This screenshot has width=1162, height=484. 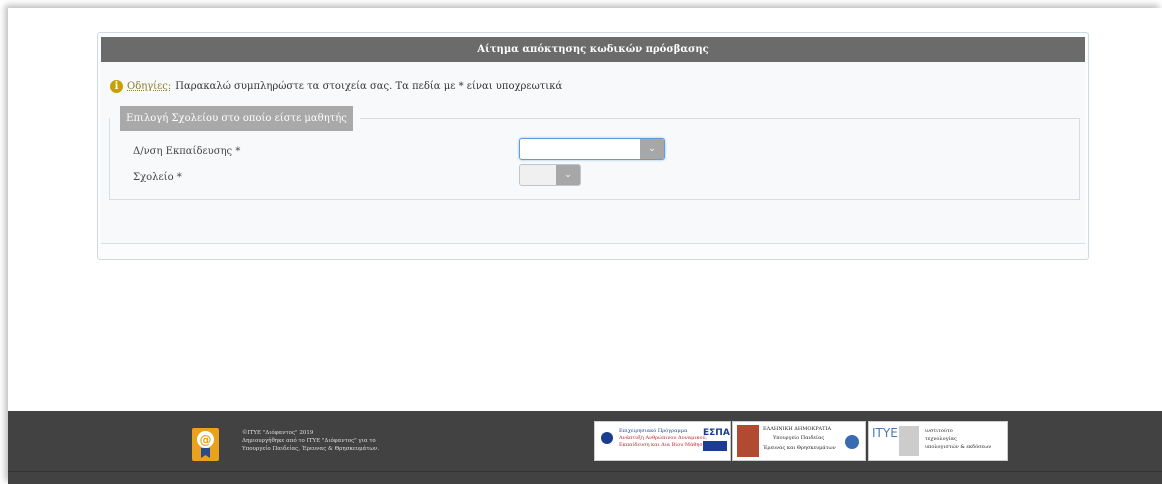 I want to click on instructions-label: Οδηγίες:, so click(x=149, y=86).